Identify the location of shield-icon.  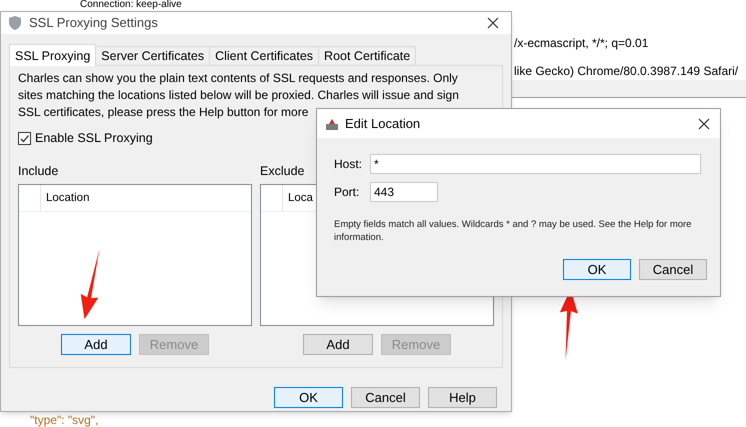
(15, 23).